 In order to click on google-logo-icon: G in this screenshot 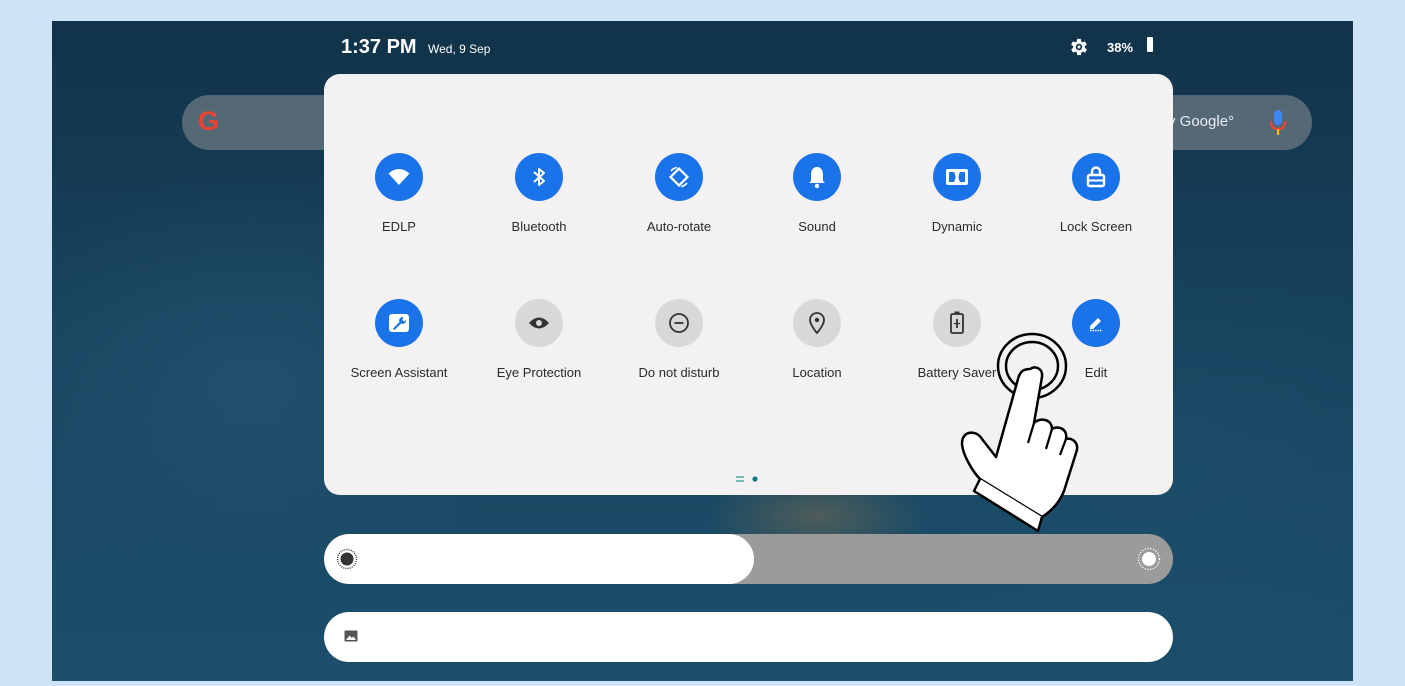, I will do `click(209, 121)`.